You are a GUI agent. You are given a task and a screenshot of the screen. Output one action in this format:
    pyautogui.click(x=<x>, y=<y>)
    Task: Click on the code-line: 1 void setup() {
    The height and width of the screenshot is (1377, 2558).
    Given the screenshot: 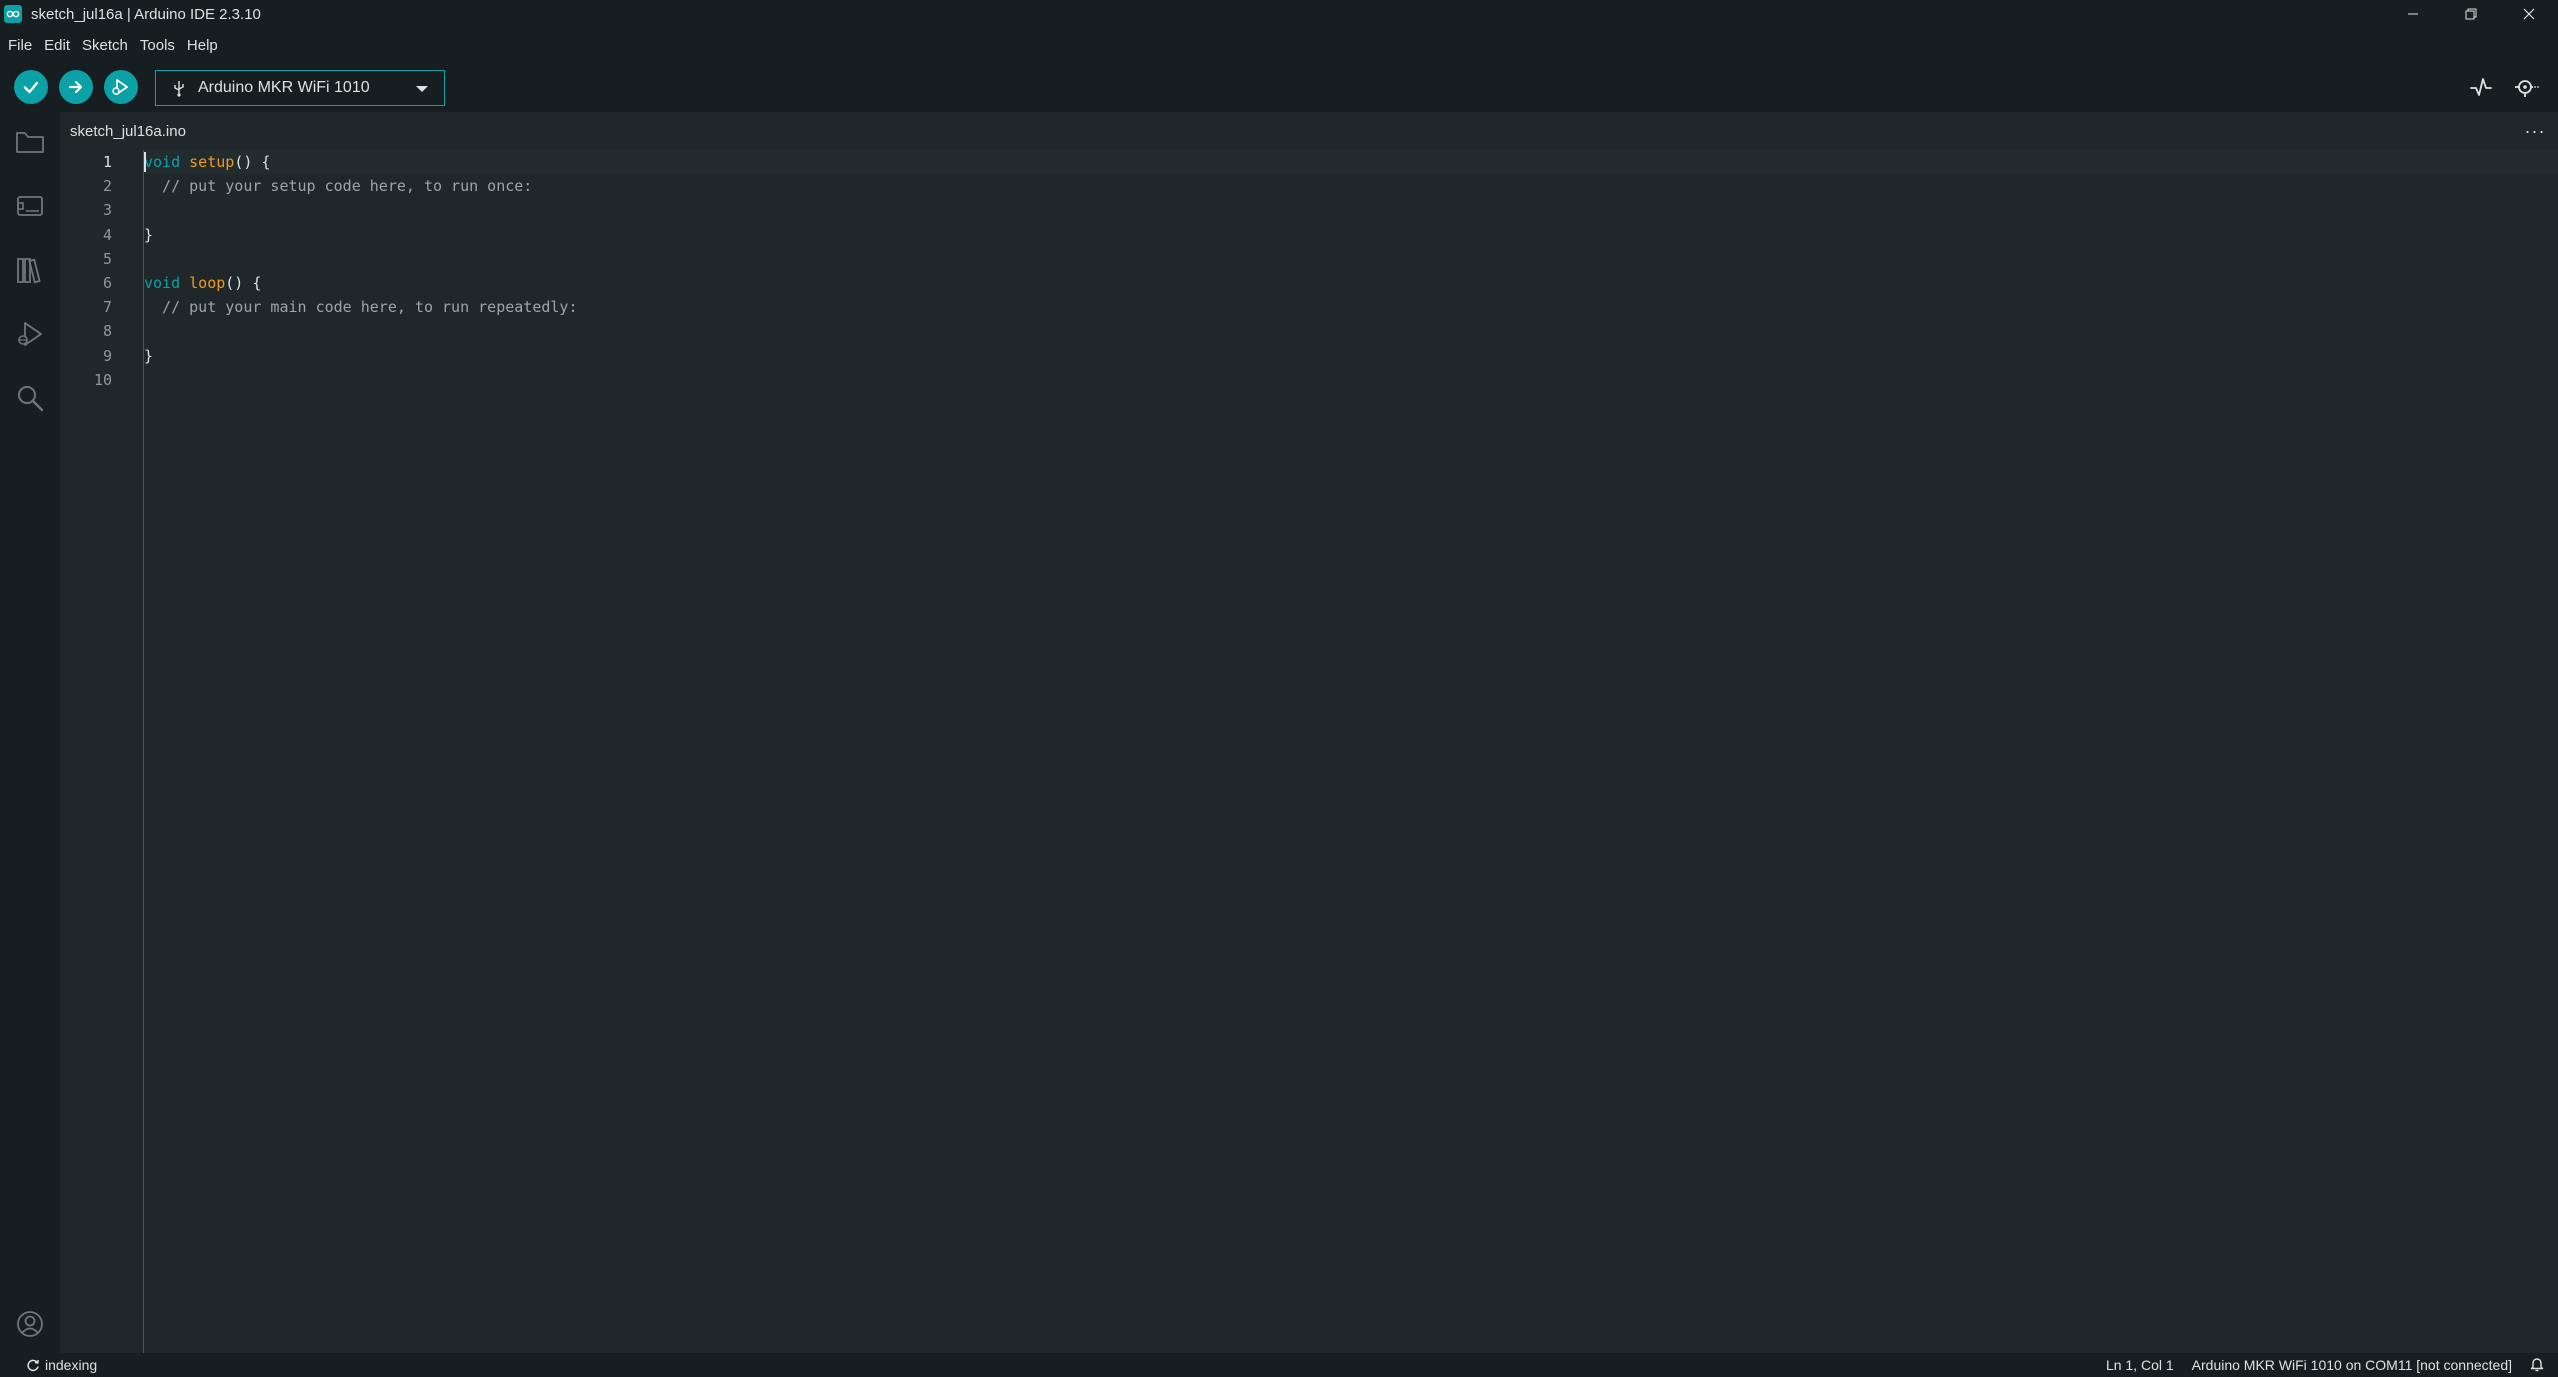 What is the action you would take?
    pyautogui.click(x=1309, y=162)
    